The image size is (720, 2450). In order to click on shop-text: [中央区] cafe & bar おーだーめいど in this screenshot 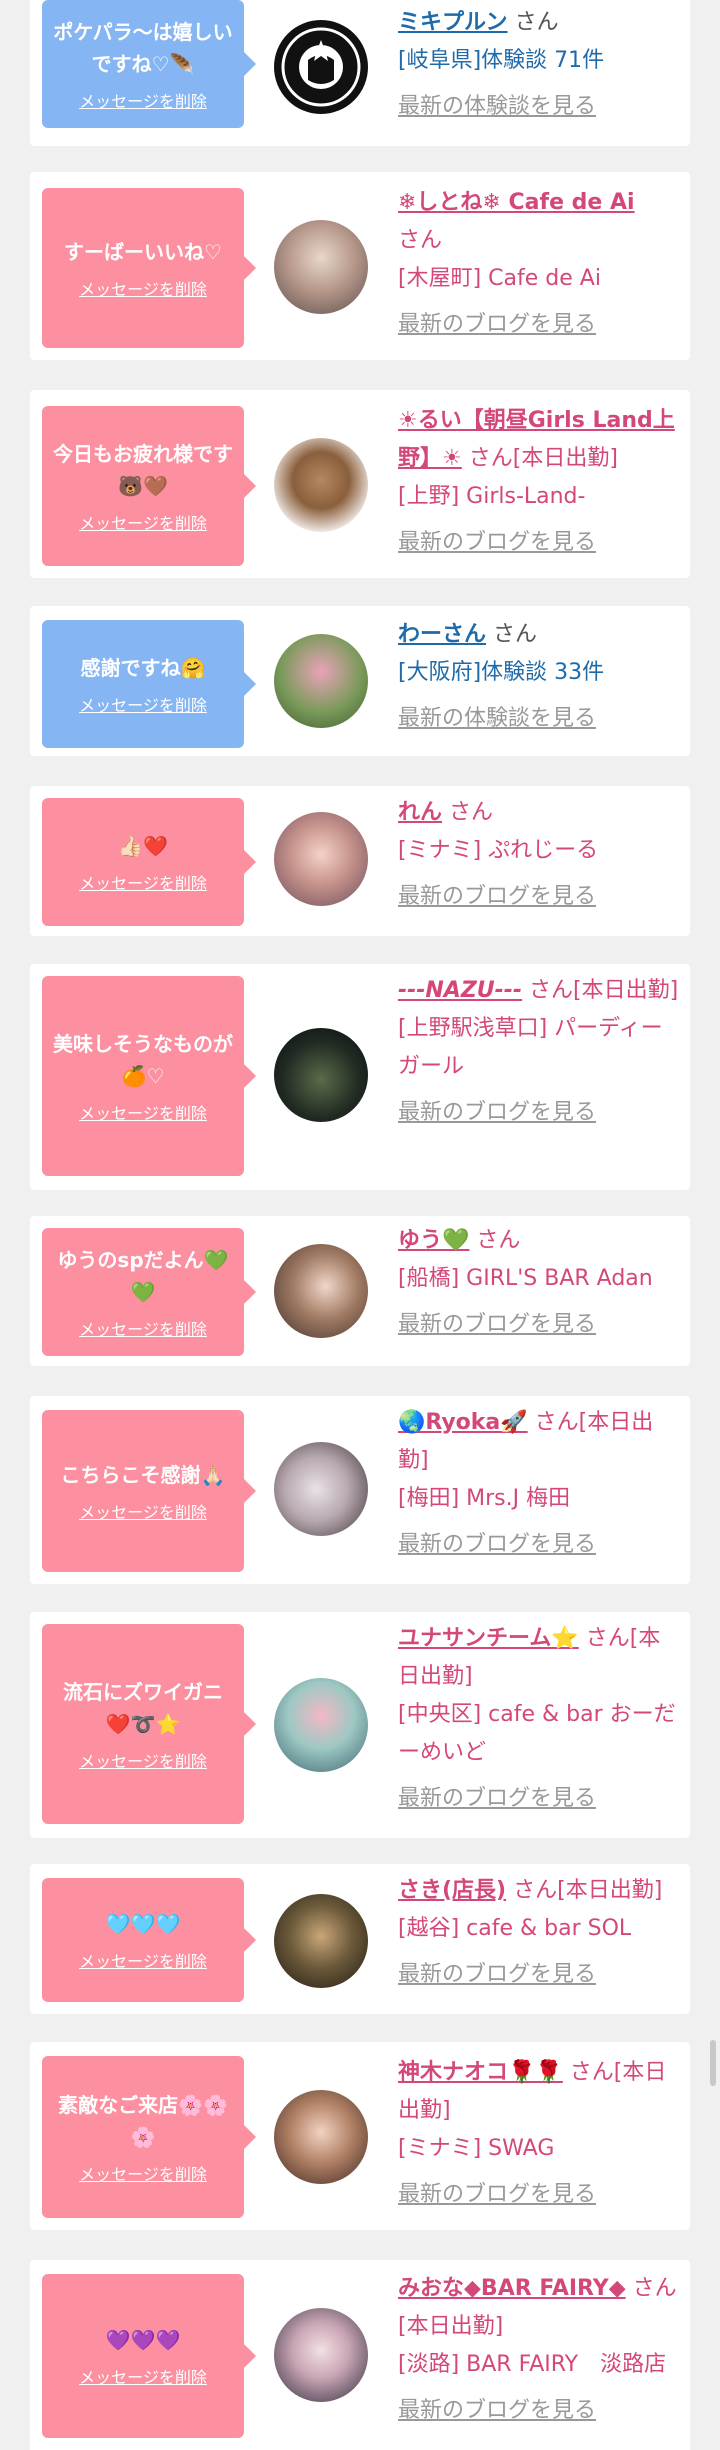, I will do `click(537, 1733)`.